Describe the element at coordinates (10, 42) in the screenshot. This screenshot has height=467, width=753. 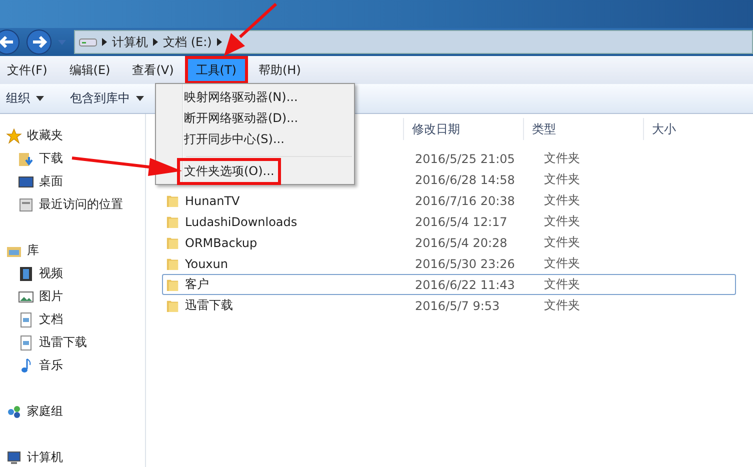
I see `back-button` at that location.